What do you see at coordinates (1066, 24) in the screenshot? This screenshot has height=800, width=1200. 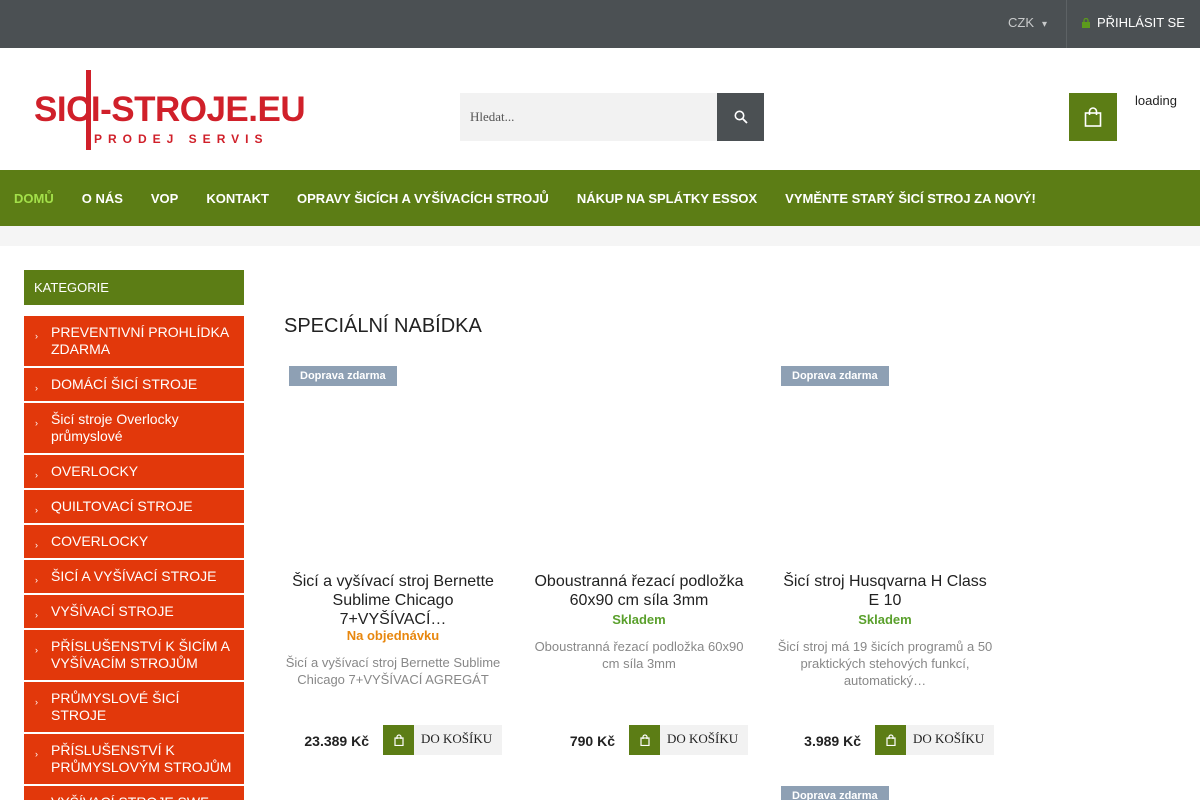 I see `topbar-divider` at bounding box center [1066, 24].